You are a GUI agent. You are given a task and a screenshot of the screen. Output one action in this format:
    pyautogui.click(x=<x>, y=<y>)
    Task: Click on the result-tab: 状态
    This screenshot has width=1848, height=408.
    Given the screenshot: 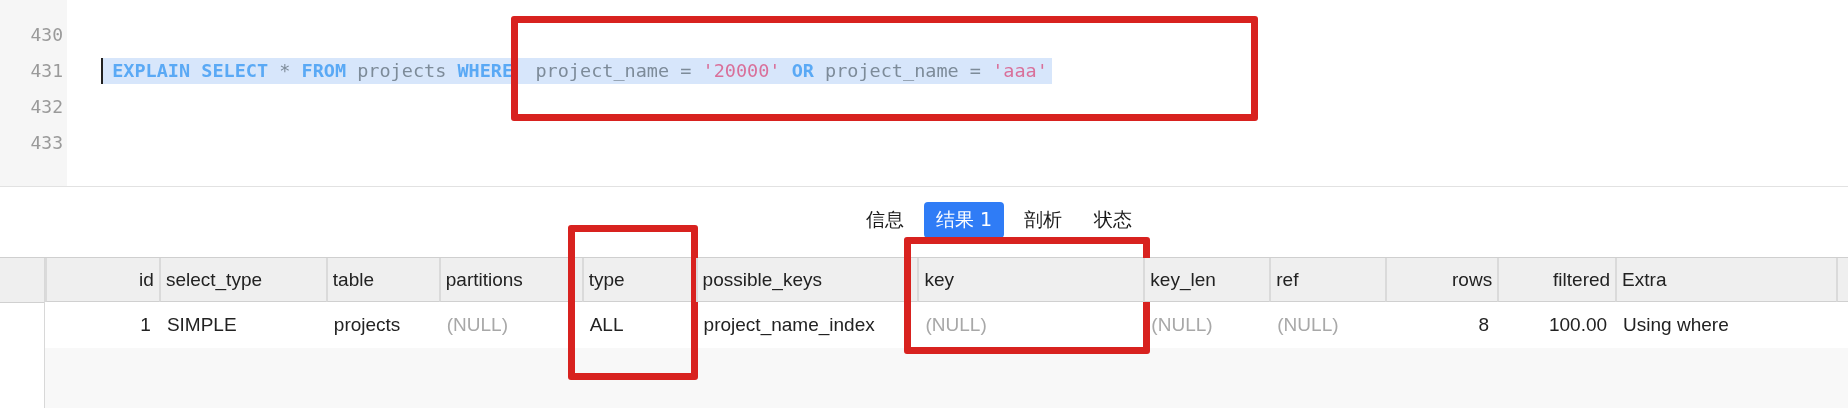 What is the action you would take?
    pyautogui.click(x=1113, y=220)
    